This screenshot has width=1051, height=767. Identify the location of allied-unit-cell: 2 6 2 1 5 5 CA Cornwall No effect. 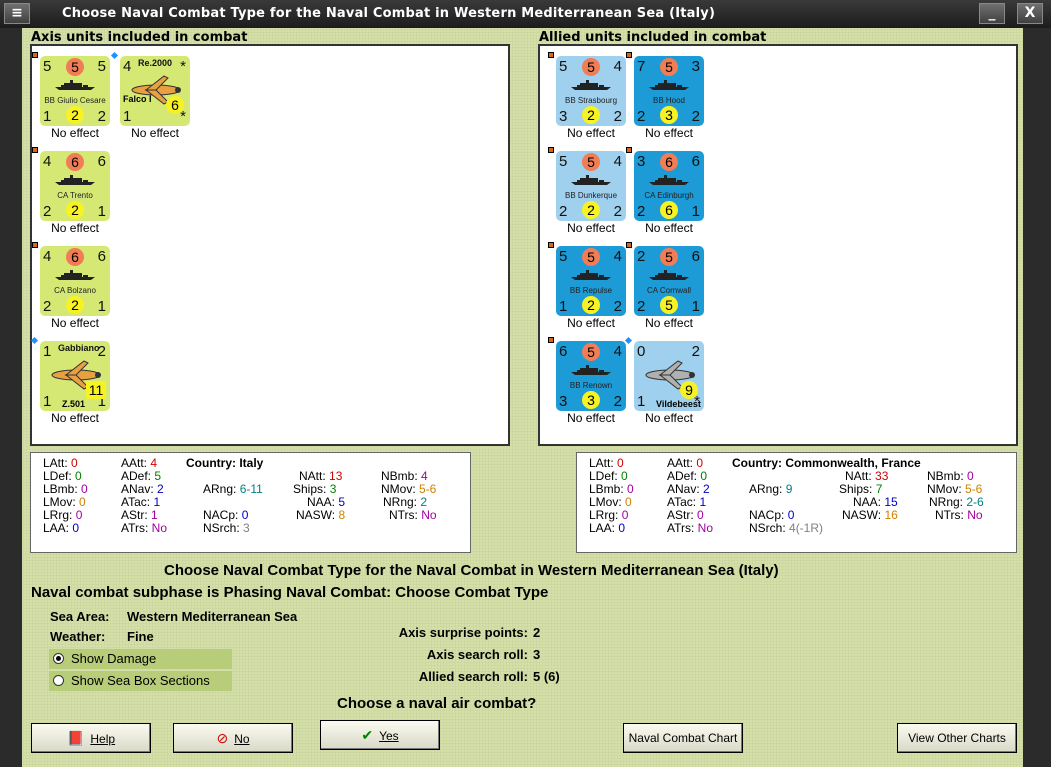
(665, 288).